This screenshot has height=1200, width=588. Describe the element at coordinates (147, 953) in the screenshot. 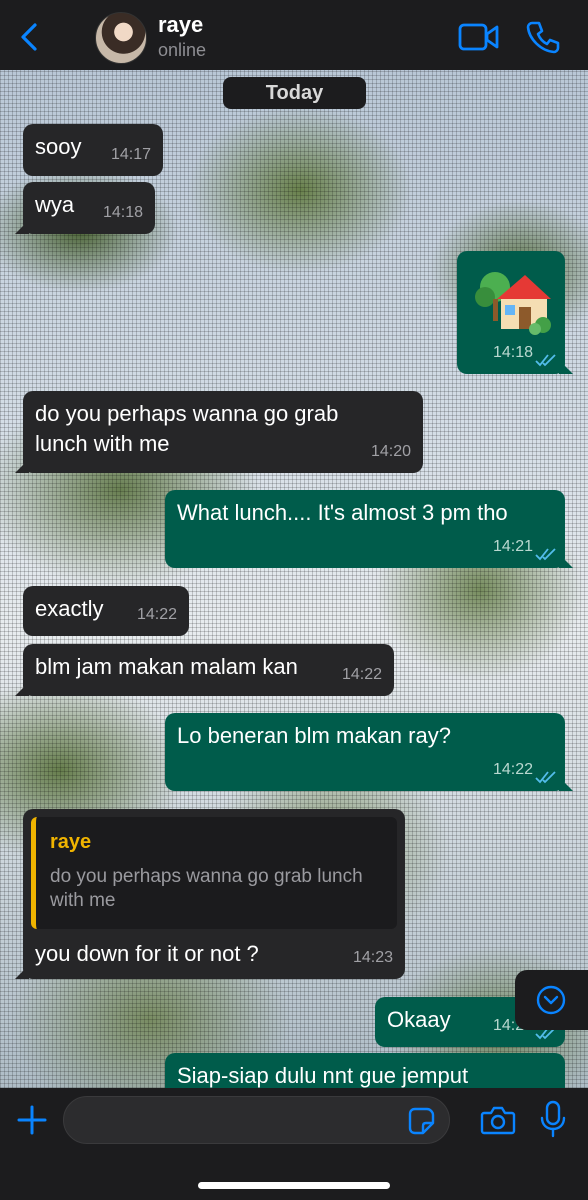

I see `message-text: you down for it or not ?` at that location.